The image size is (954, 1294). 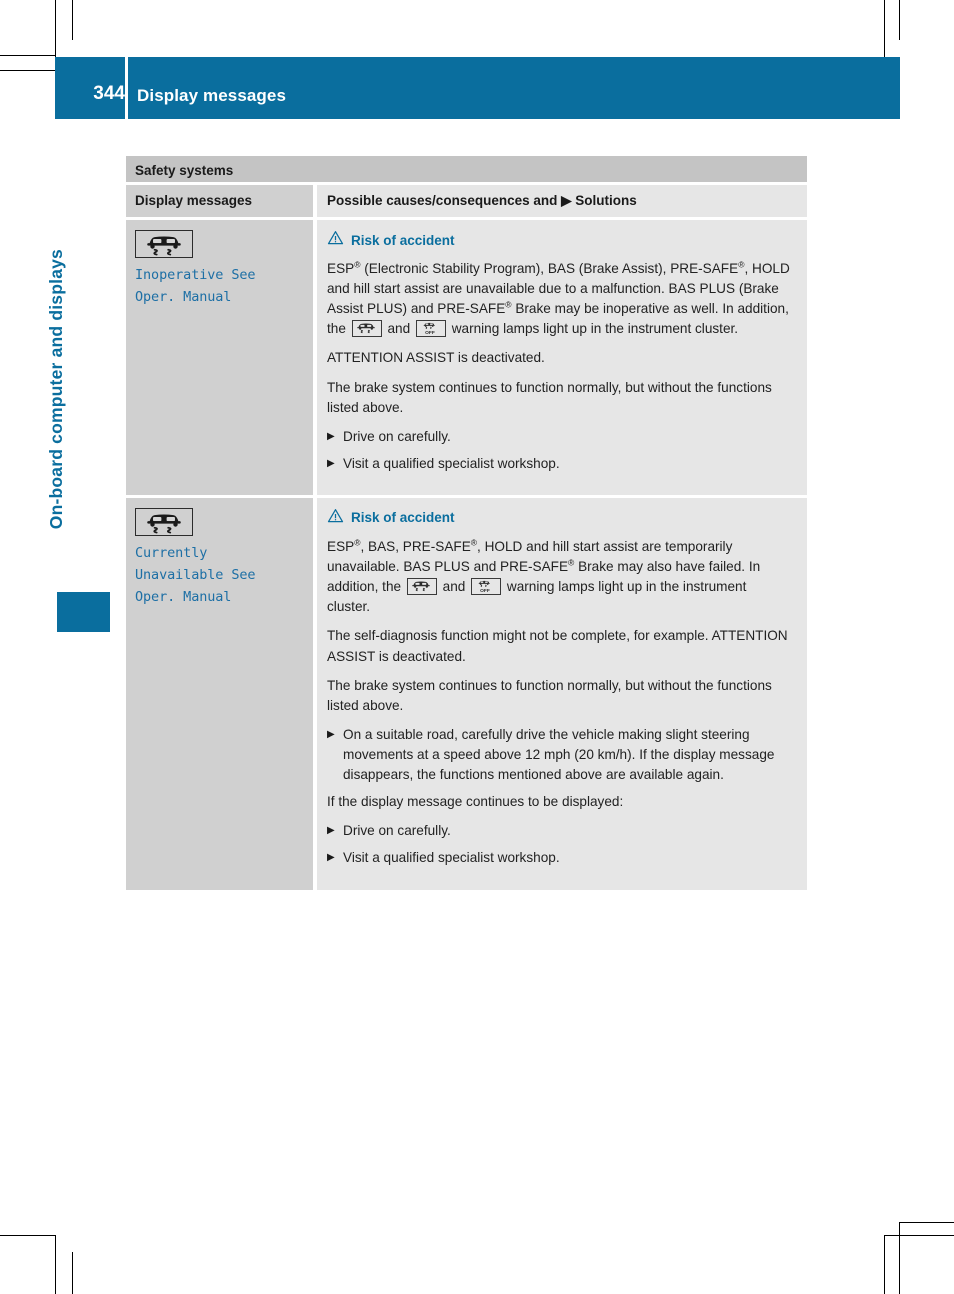 What do you see at coordinates (27, 55) in the screenshot?
I see `crop-mark-top-left-horizontal-outer` at bounding box center [27, 55].